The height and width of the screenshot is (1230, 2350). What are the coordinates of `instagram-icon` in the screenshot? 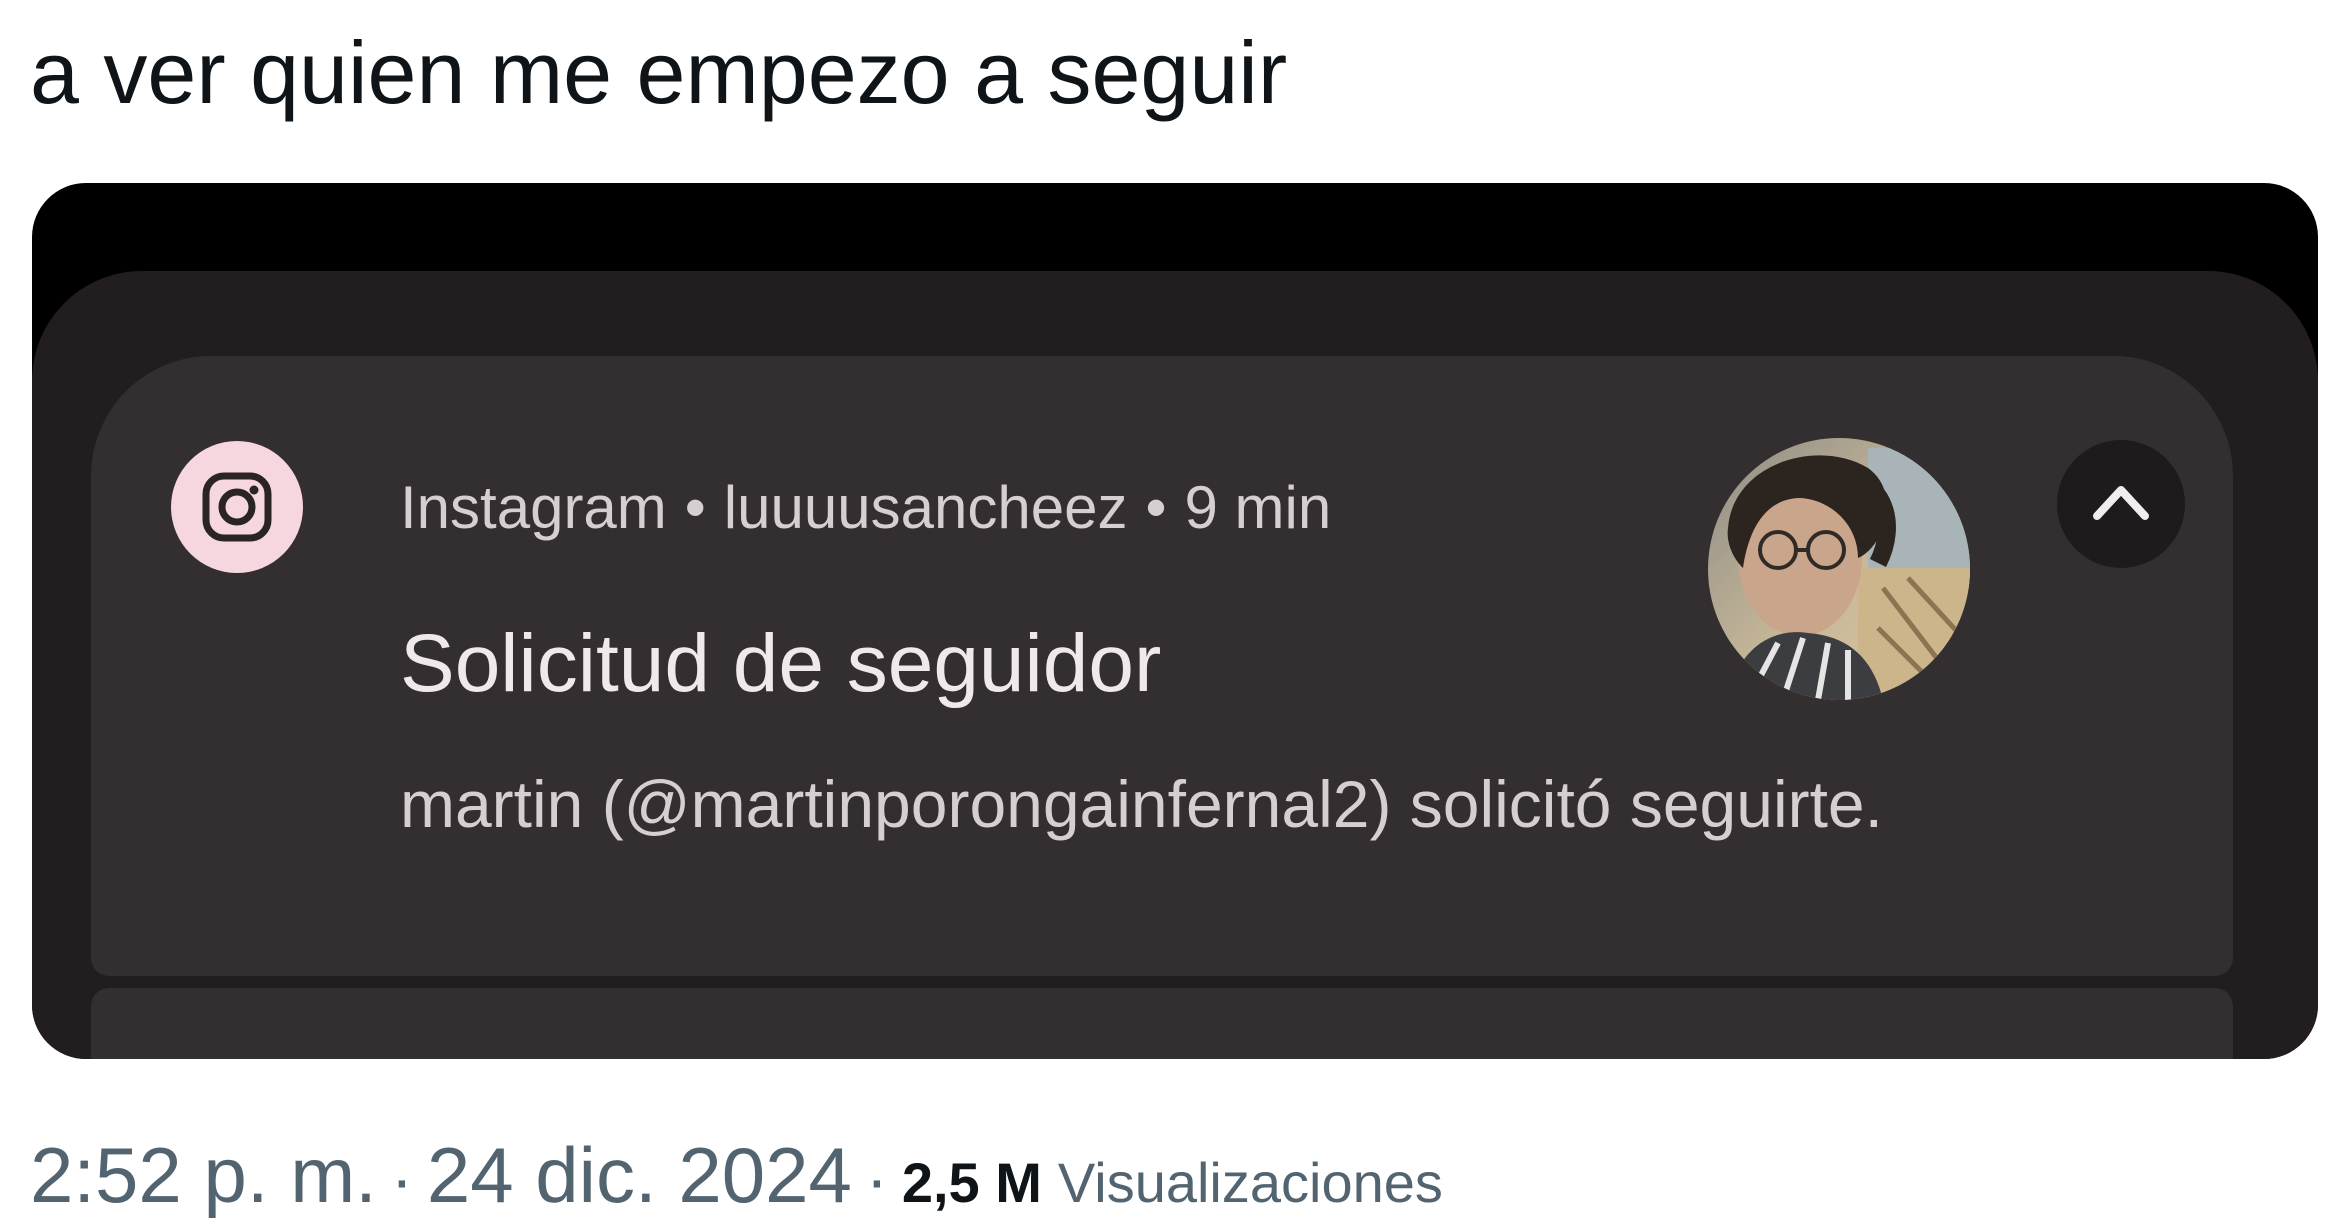 It's located at (237, 507).